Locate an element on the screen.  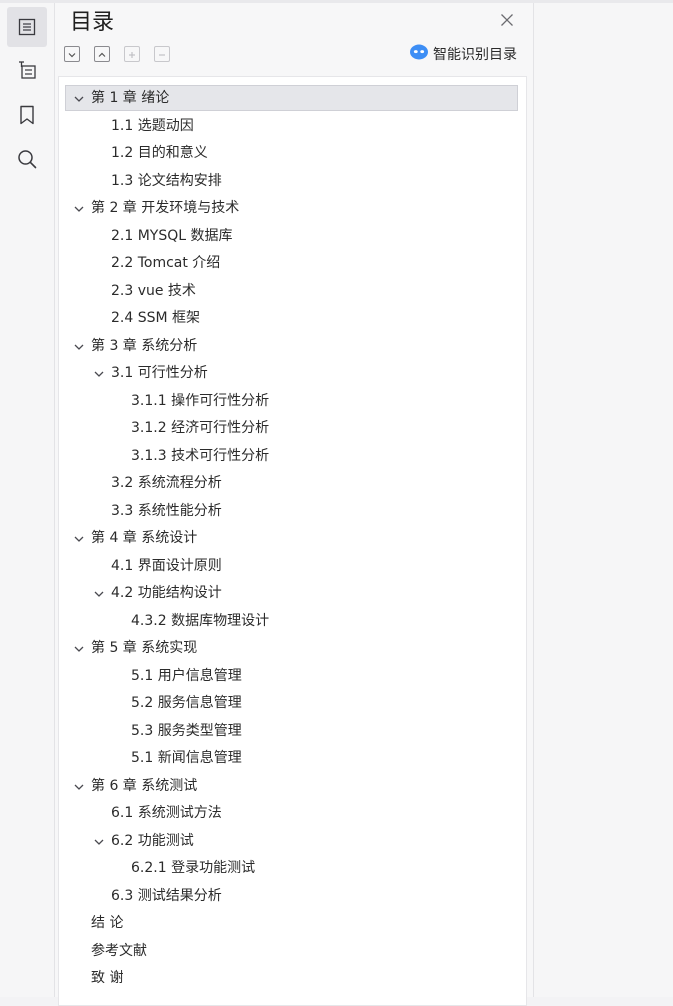
toc-item: 5.2 服务信息管理 is located at coordinates (292, 704).